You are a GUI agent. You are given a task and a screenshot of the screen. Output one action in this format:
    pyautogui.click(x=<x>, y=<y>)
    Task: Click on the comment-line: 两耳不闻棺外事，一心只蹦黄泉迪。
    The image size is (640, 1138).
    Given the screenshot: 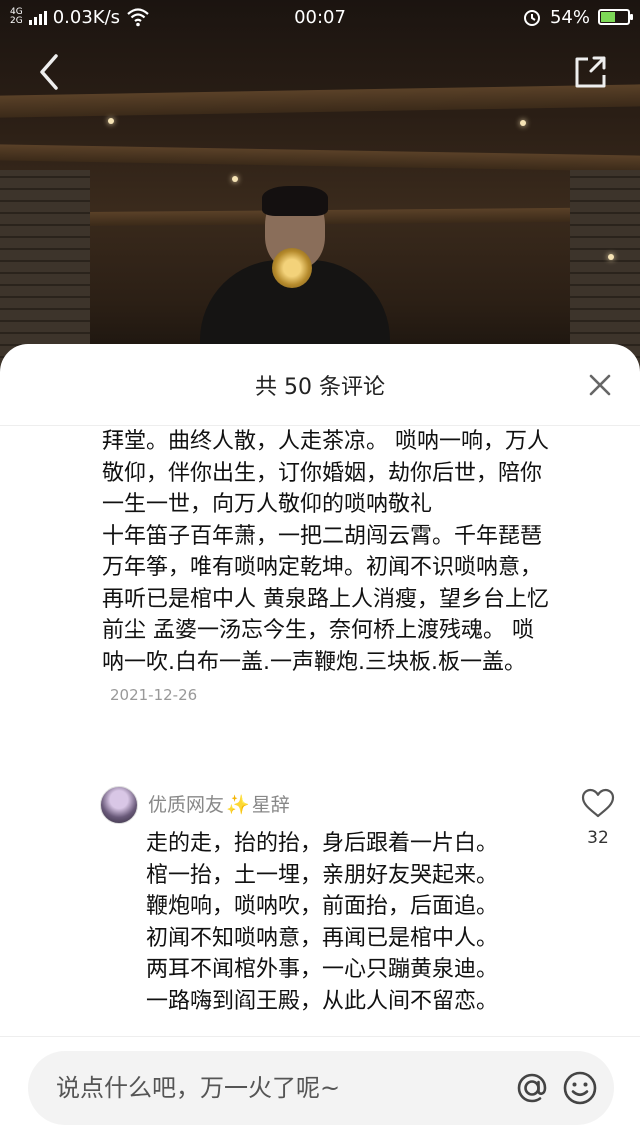 What is the action you would take?
    pyautogui.click(x=322, y=969)
    